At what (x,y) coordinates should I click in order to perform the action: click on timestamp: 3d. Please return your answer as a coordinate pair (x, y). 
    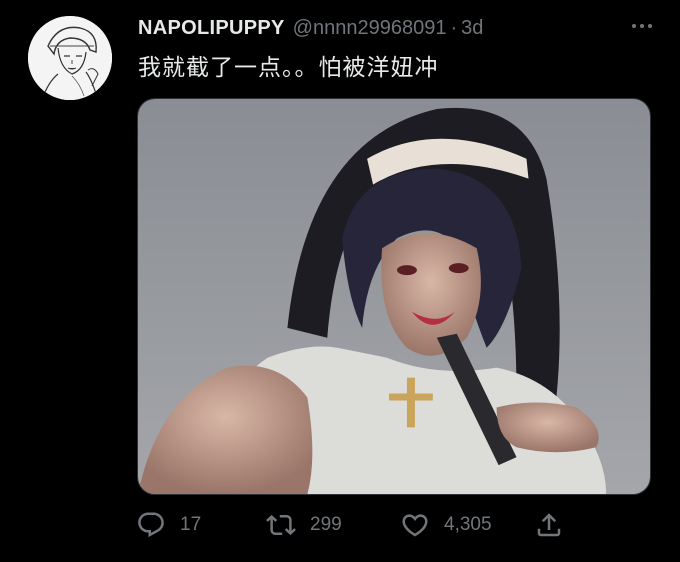
    Looking at the image, I should click on (472, 28).